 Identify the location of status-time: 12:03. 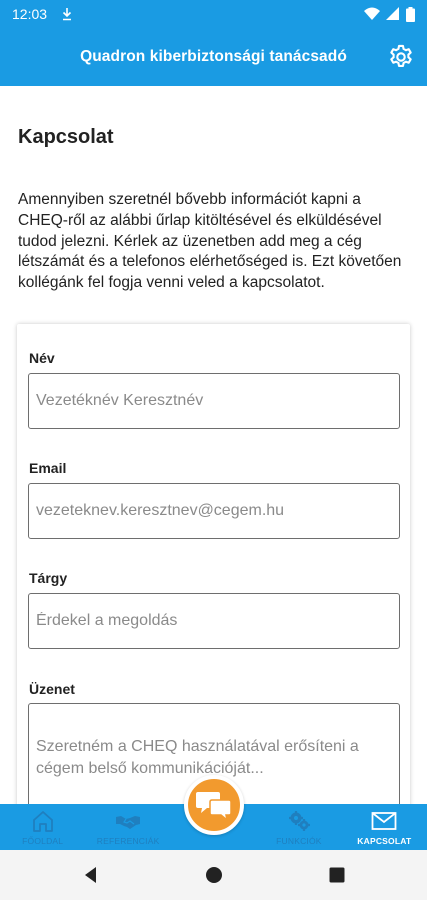
(30, 14).